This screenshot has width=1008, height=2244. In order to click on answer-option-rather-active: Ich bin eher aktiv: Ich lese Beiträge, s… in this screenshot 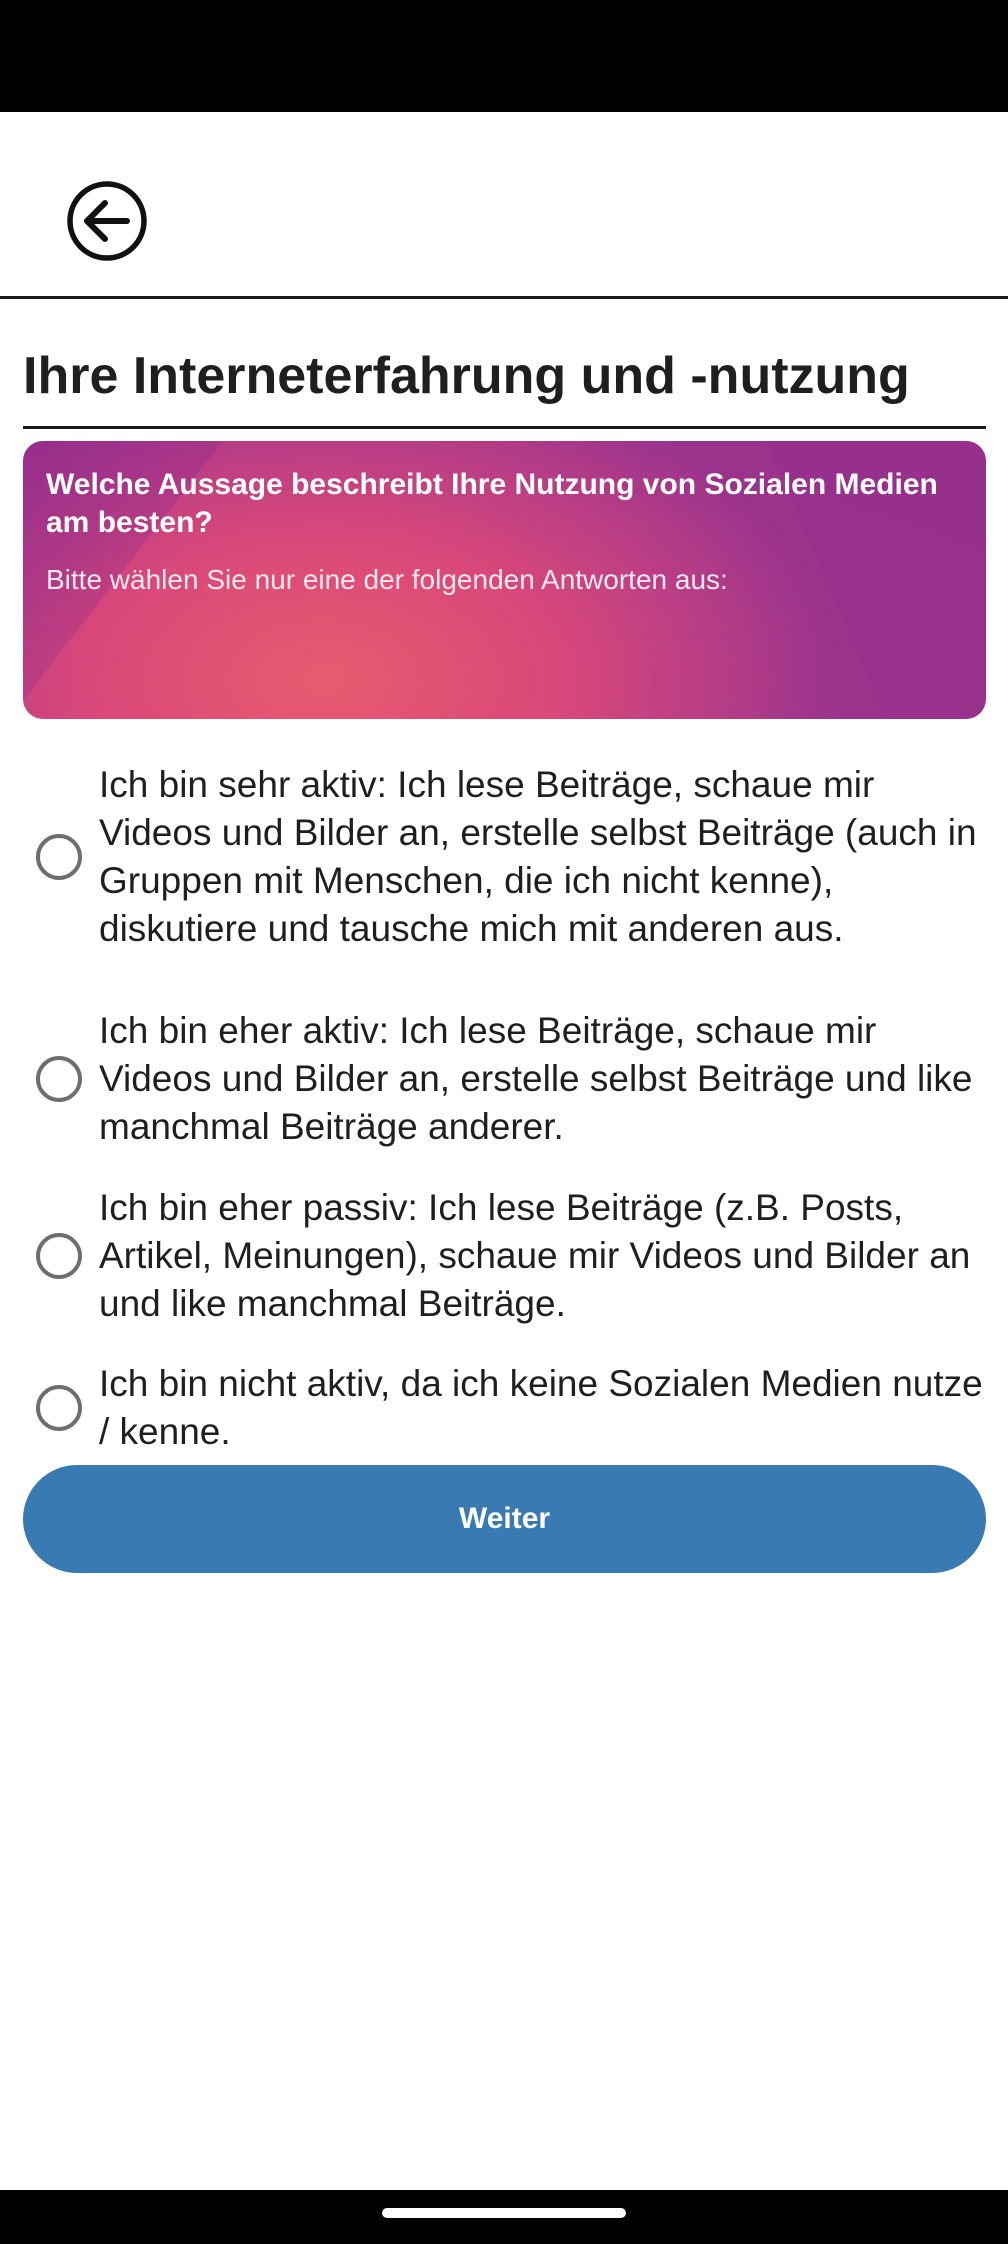, I will do `click(504, 1079)`.